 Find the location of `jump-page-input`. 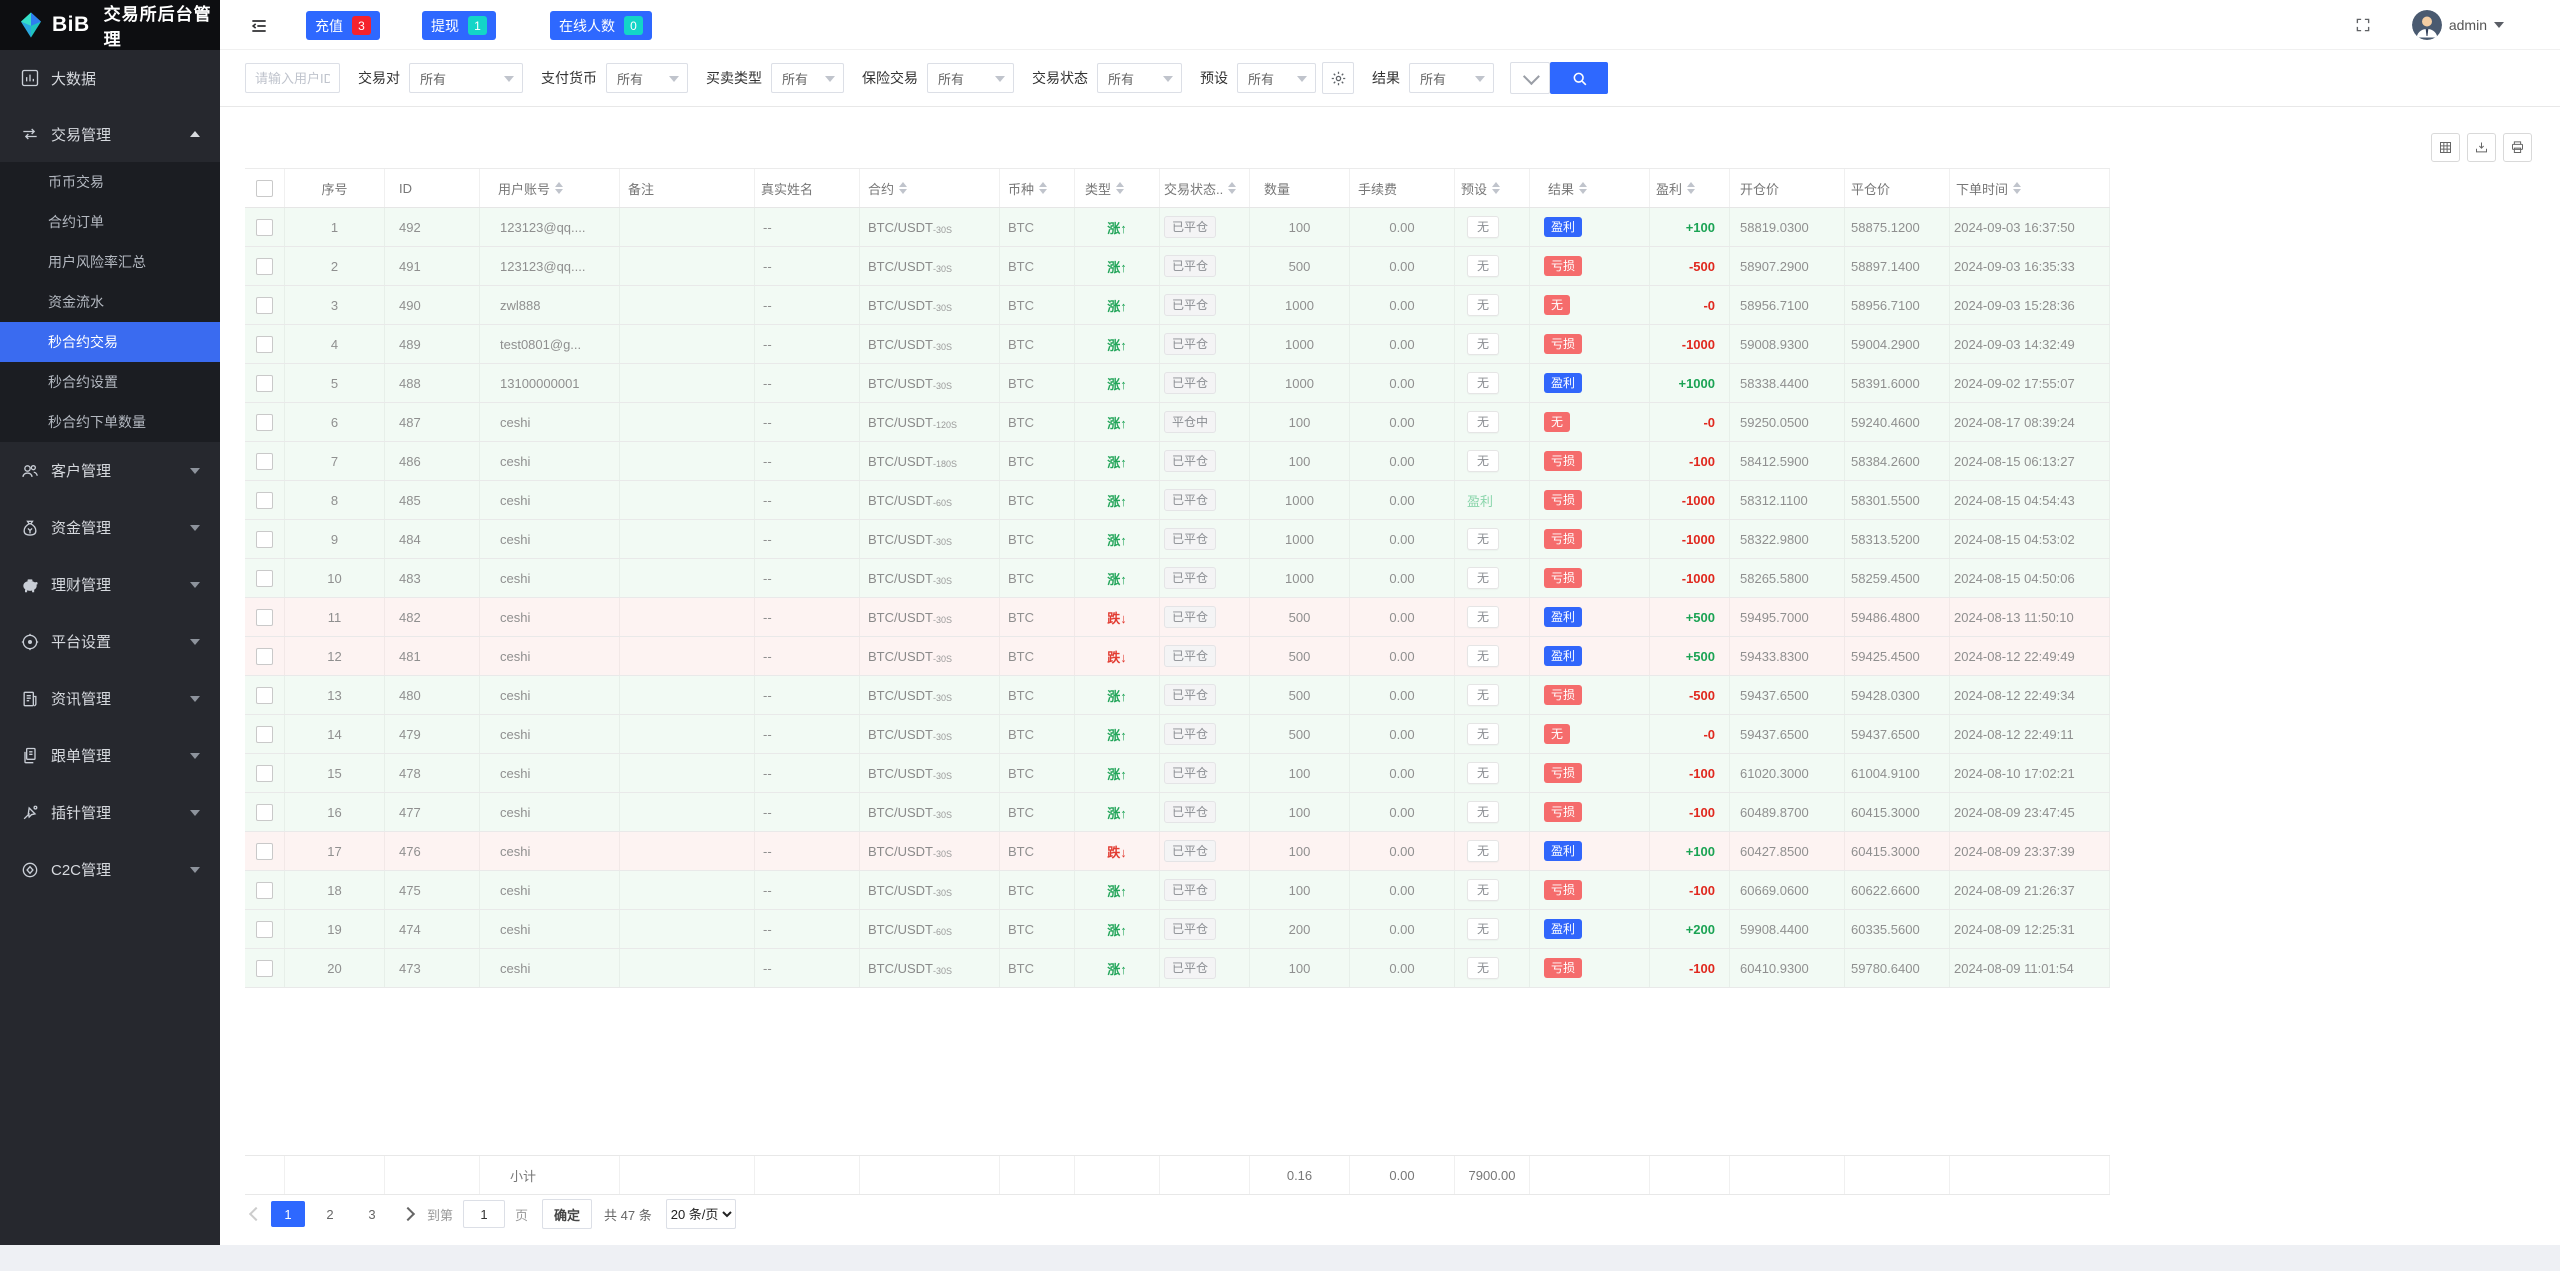

jump-page-input is located at coordinates (484, 1214).